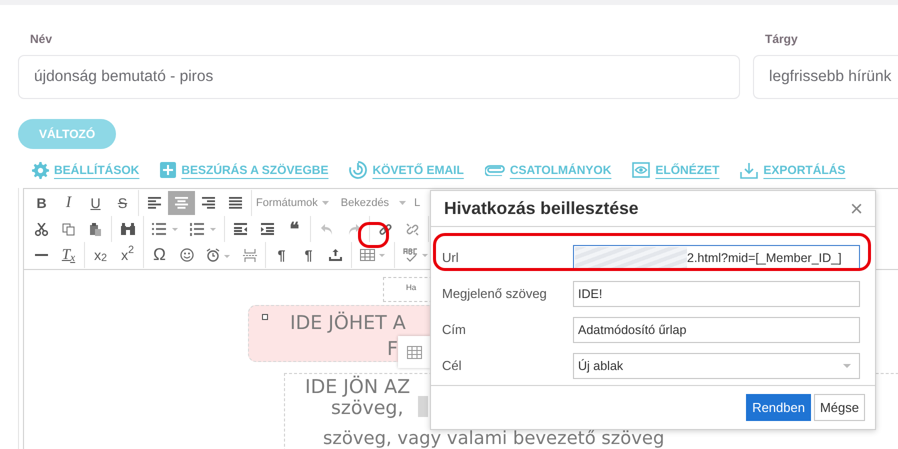  What do you see at coordinates (495, 294) in the screenshot?
I see `field-label: Megjelenő szöveg` at bounding box center [495, 294].